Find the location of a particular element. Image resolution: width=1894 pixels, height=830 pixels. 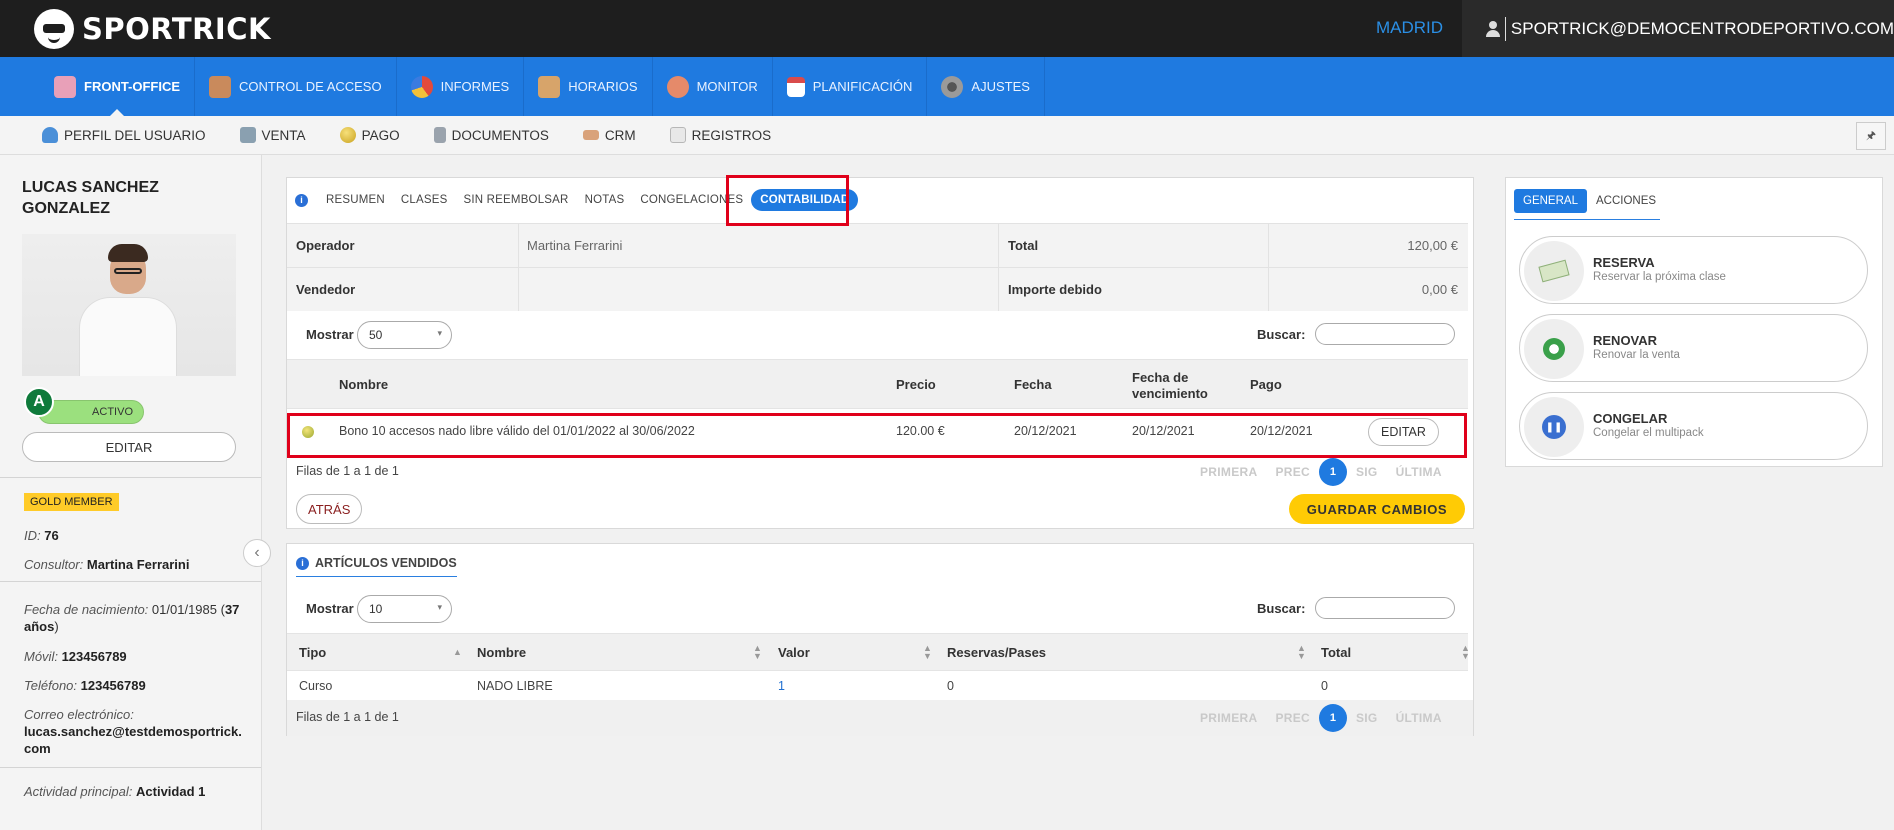

sub-nav-payment: PAGO is located at coordinates (369, 135).